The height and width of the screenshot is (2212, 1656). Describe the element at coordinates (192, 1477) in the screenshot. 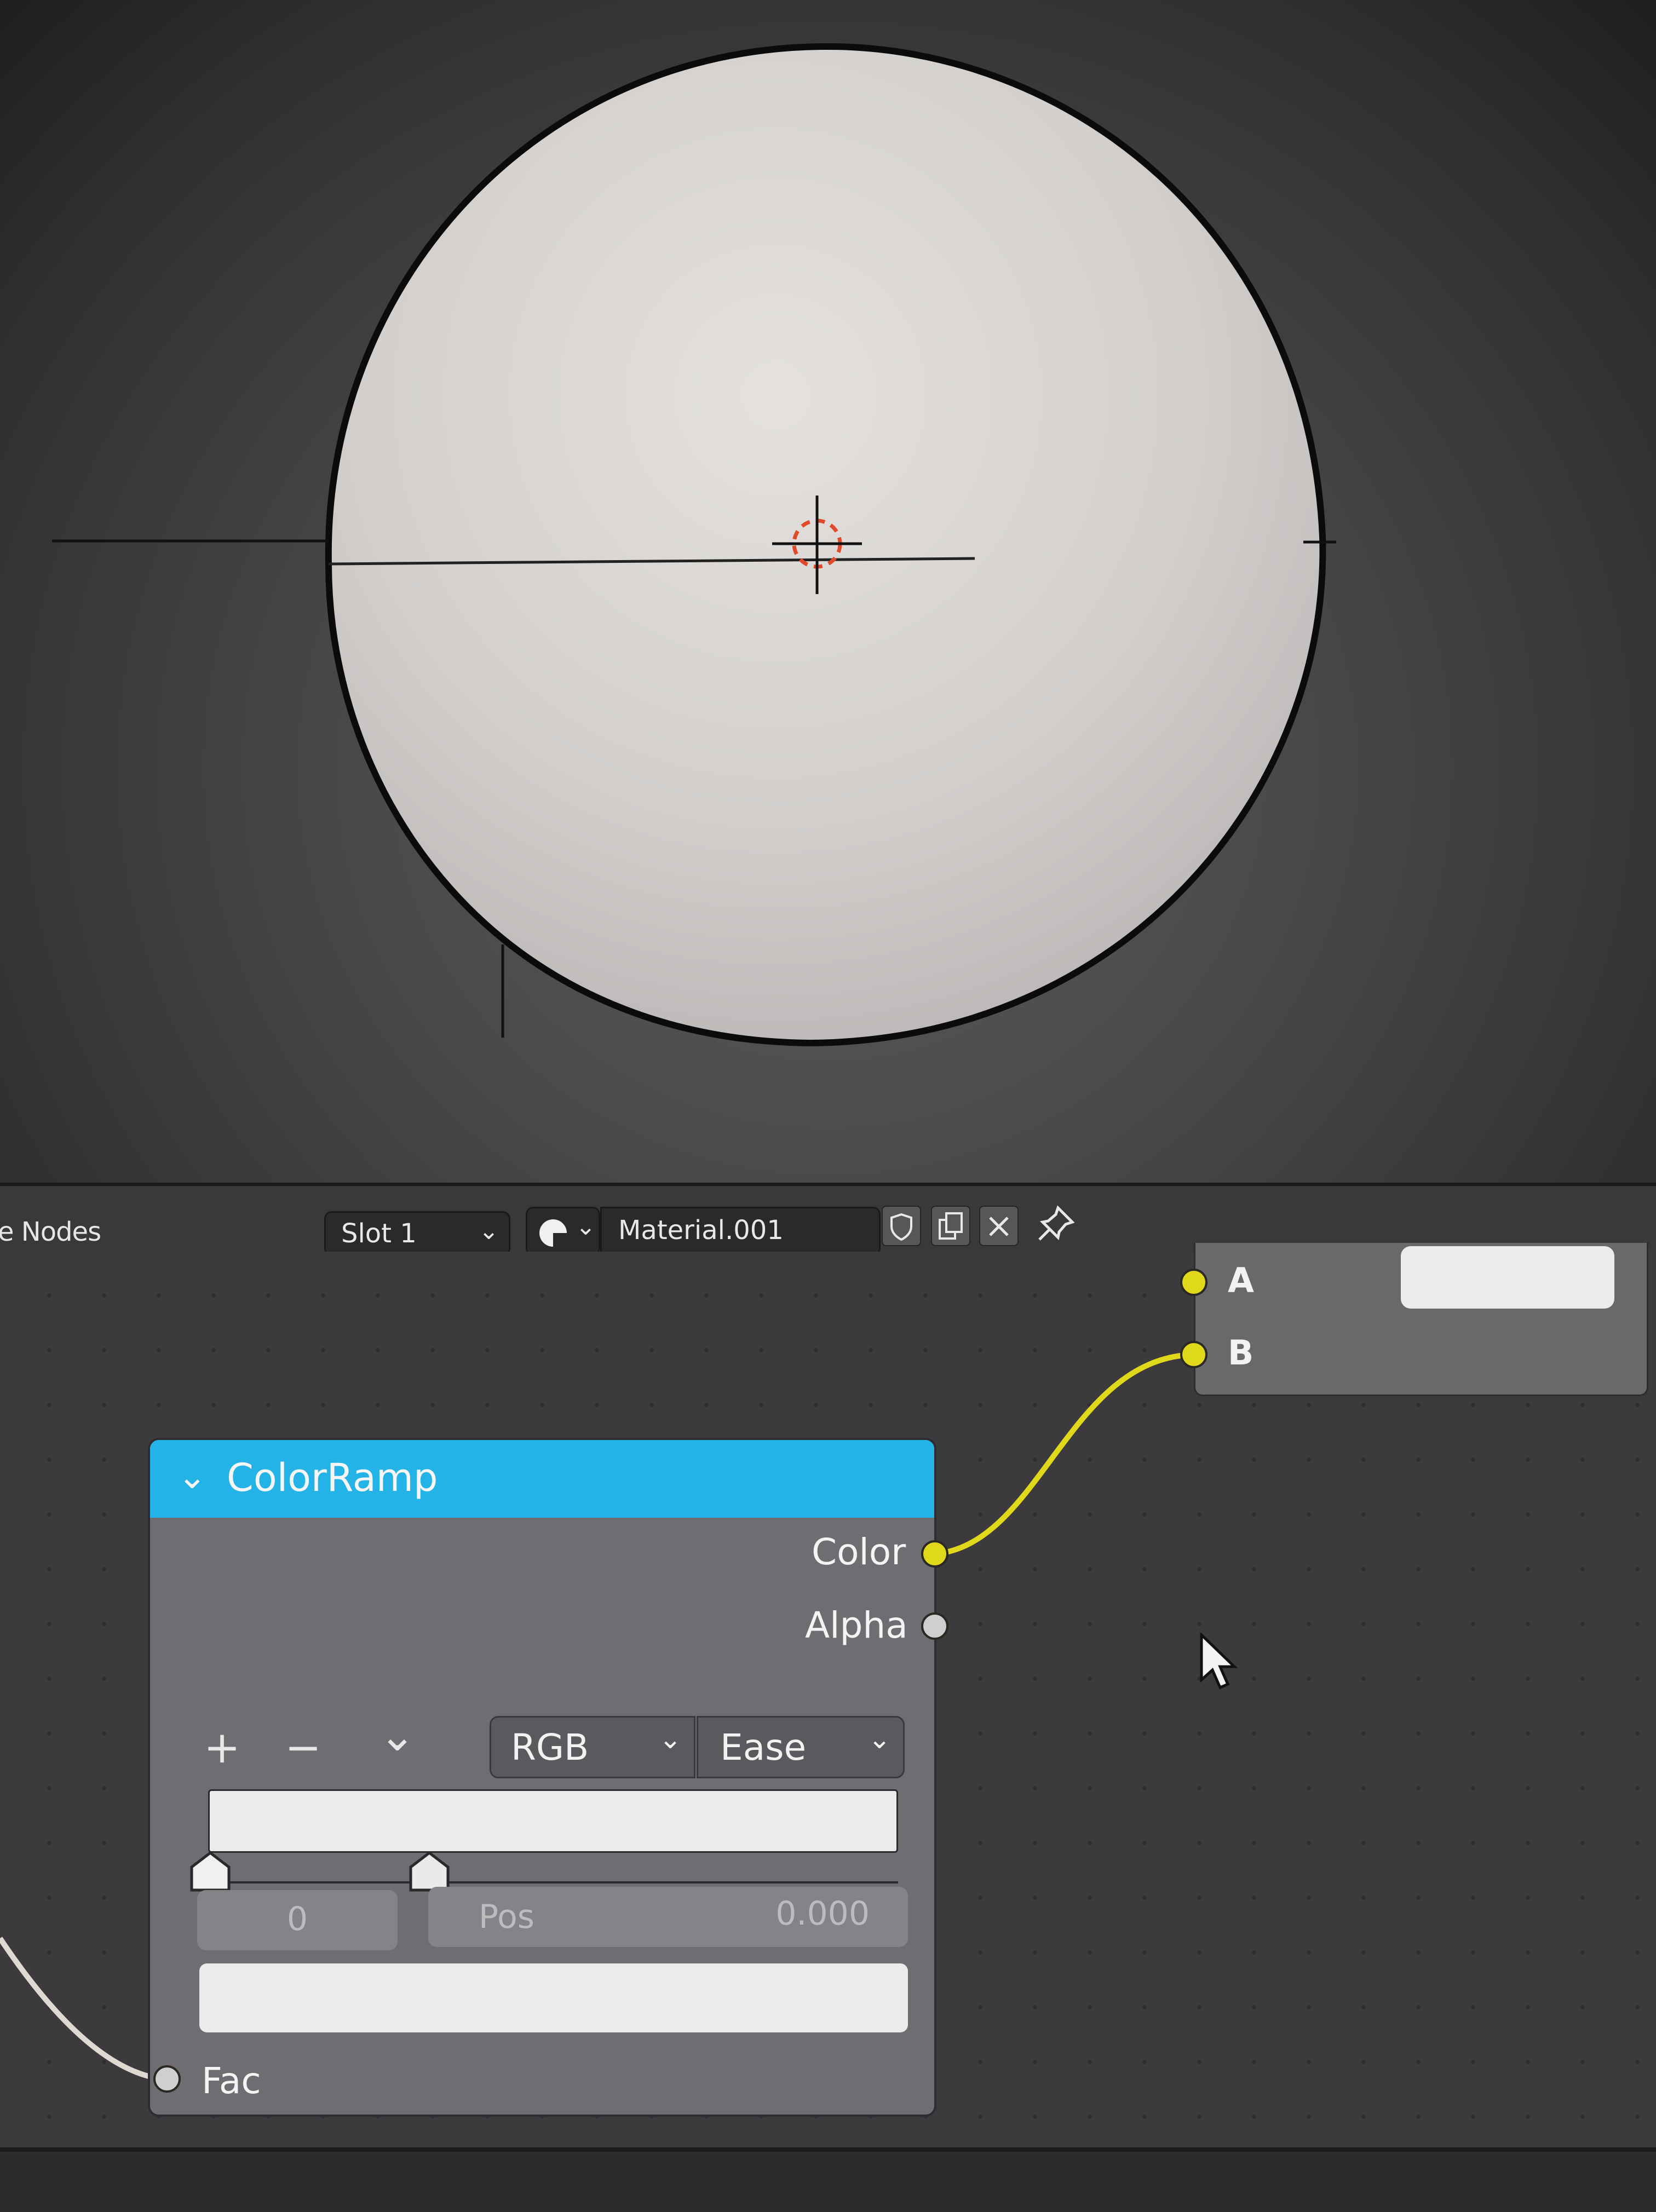

I see `collapse-chevron-icon: ⌄` at that location.